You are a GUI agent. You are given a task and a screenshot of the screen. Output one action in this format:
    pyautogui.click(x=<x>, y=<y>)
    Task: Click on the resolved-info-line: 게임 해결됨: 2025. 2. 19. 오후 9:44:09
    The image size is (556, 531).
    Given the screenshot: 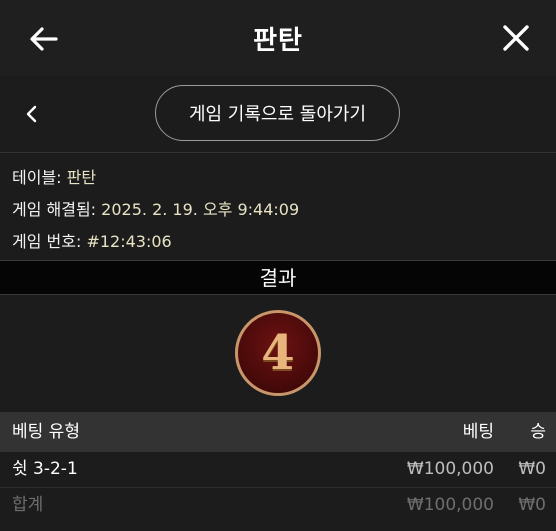 What is the action you would take?
    pyautogui.click(x=155, y=210)
    